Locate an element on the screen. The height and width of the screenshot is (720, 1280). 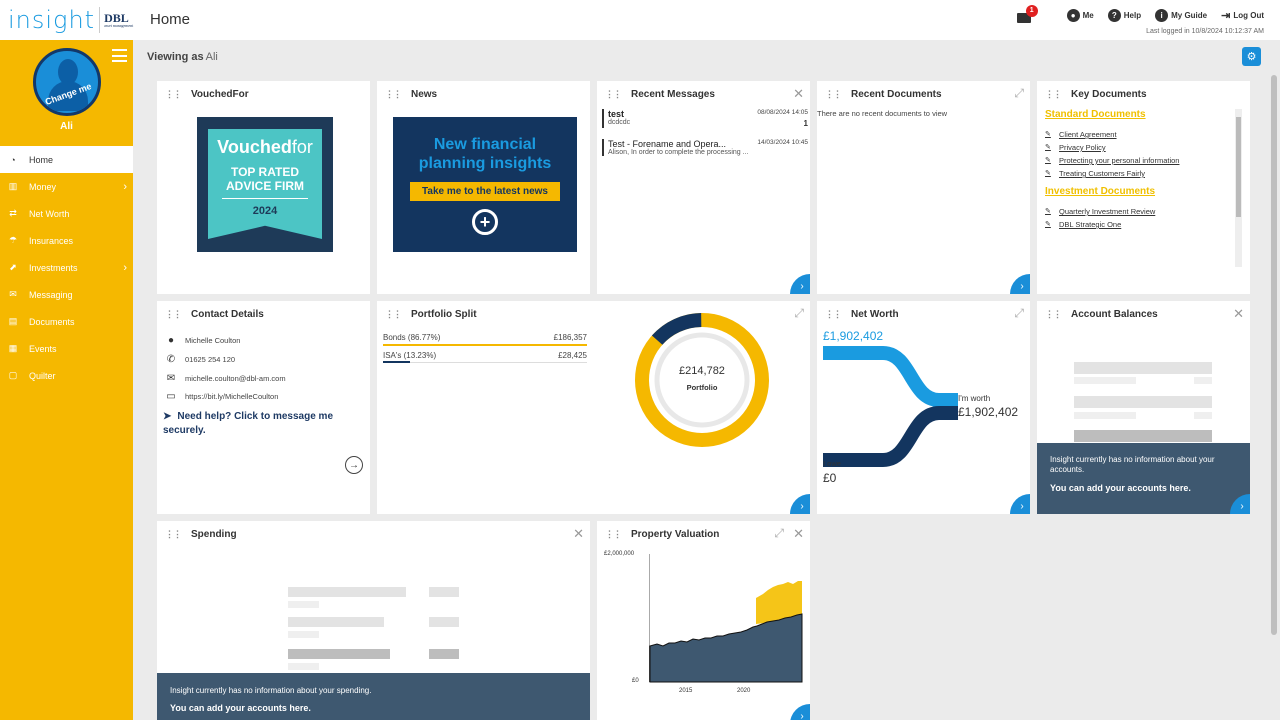
message-item: test 08/08/2024 14:05 dcdcdc 1 is located at coordinates (705, 118).